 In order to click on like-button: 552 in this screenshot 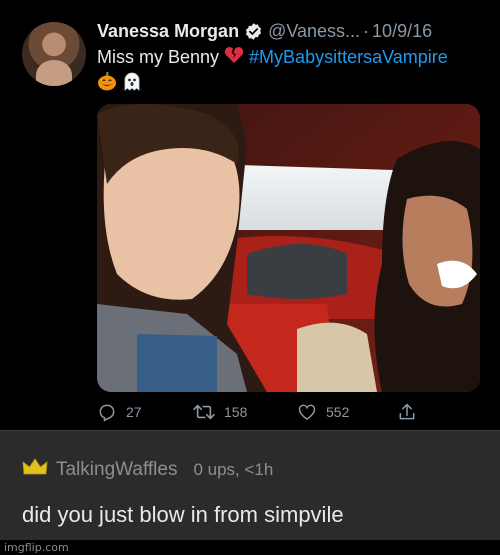, I will do `click(323, 412)`.